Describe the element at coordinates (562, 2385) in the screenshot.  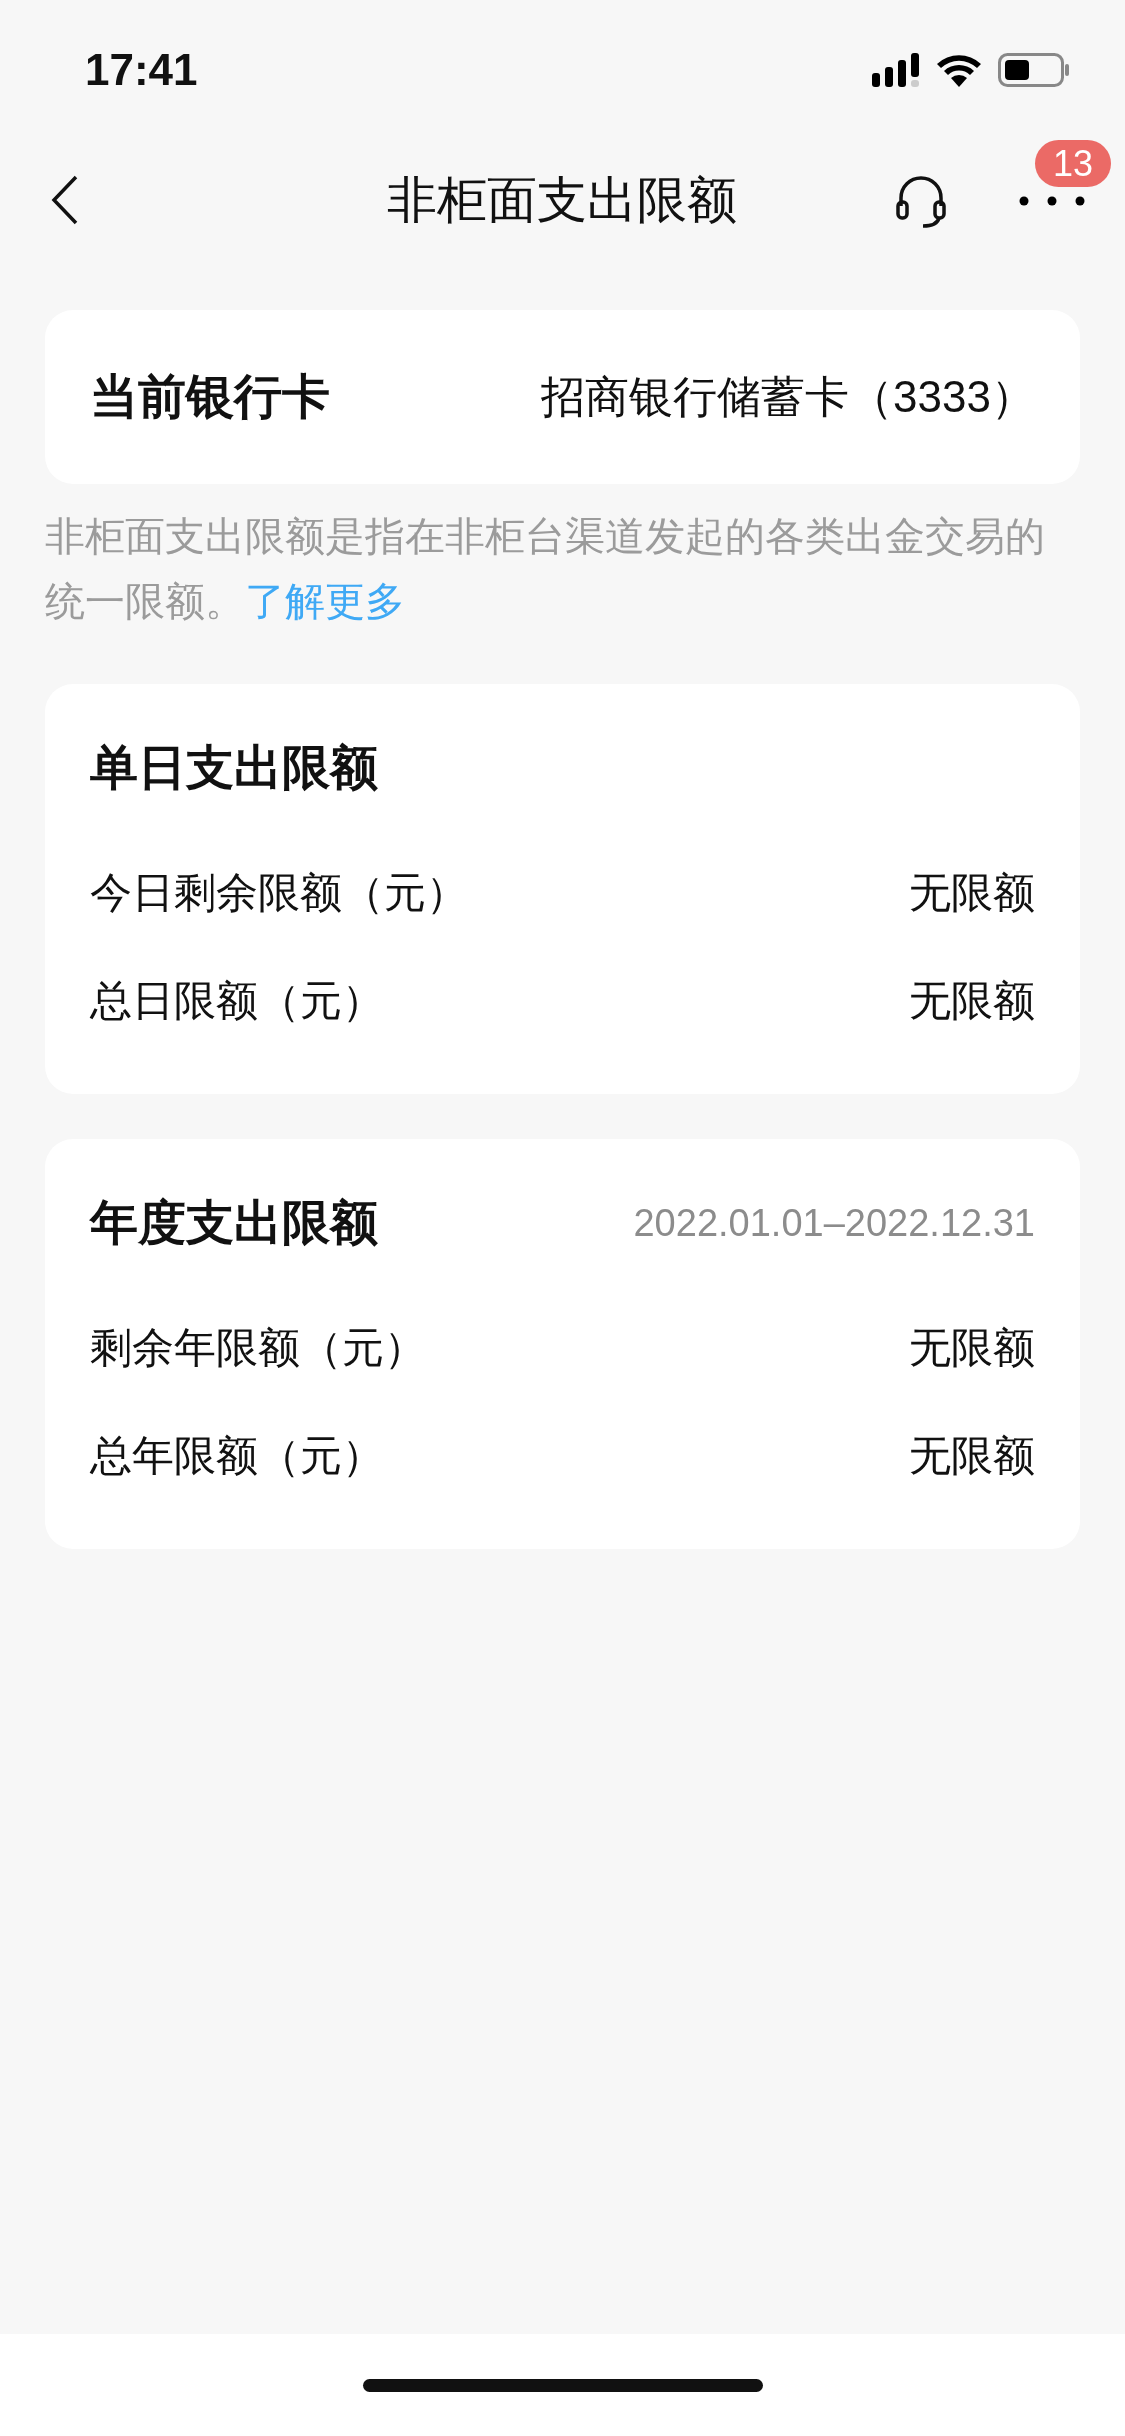
I see `home-indicator` at that location.